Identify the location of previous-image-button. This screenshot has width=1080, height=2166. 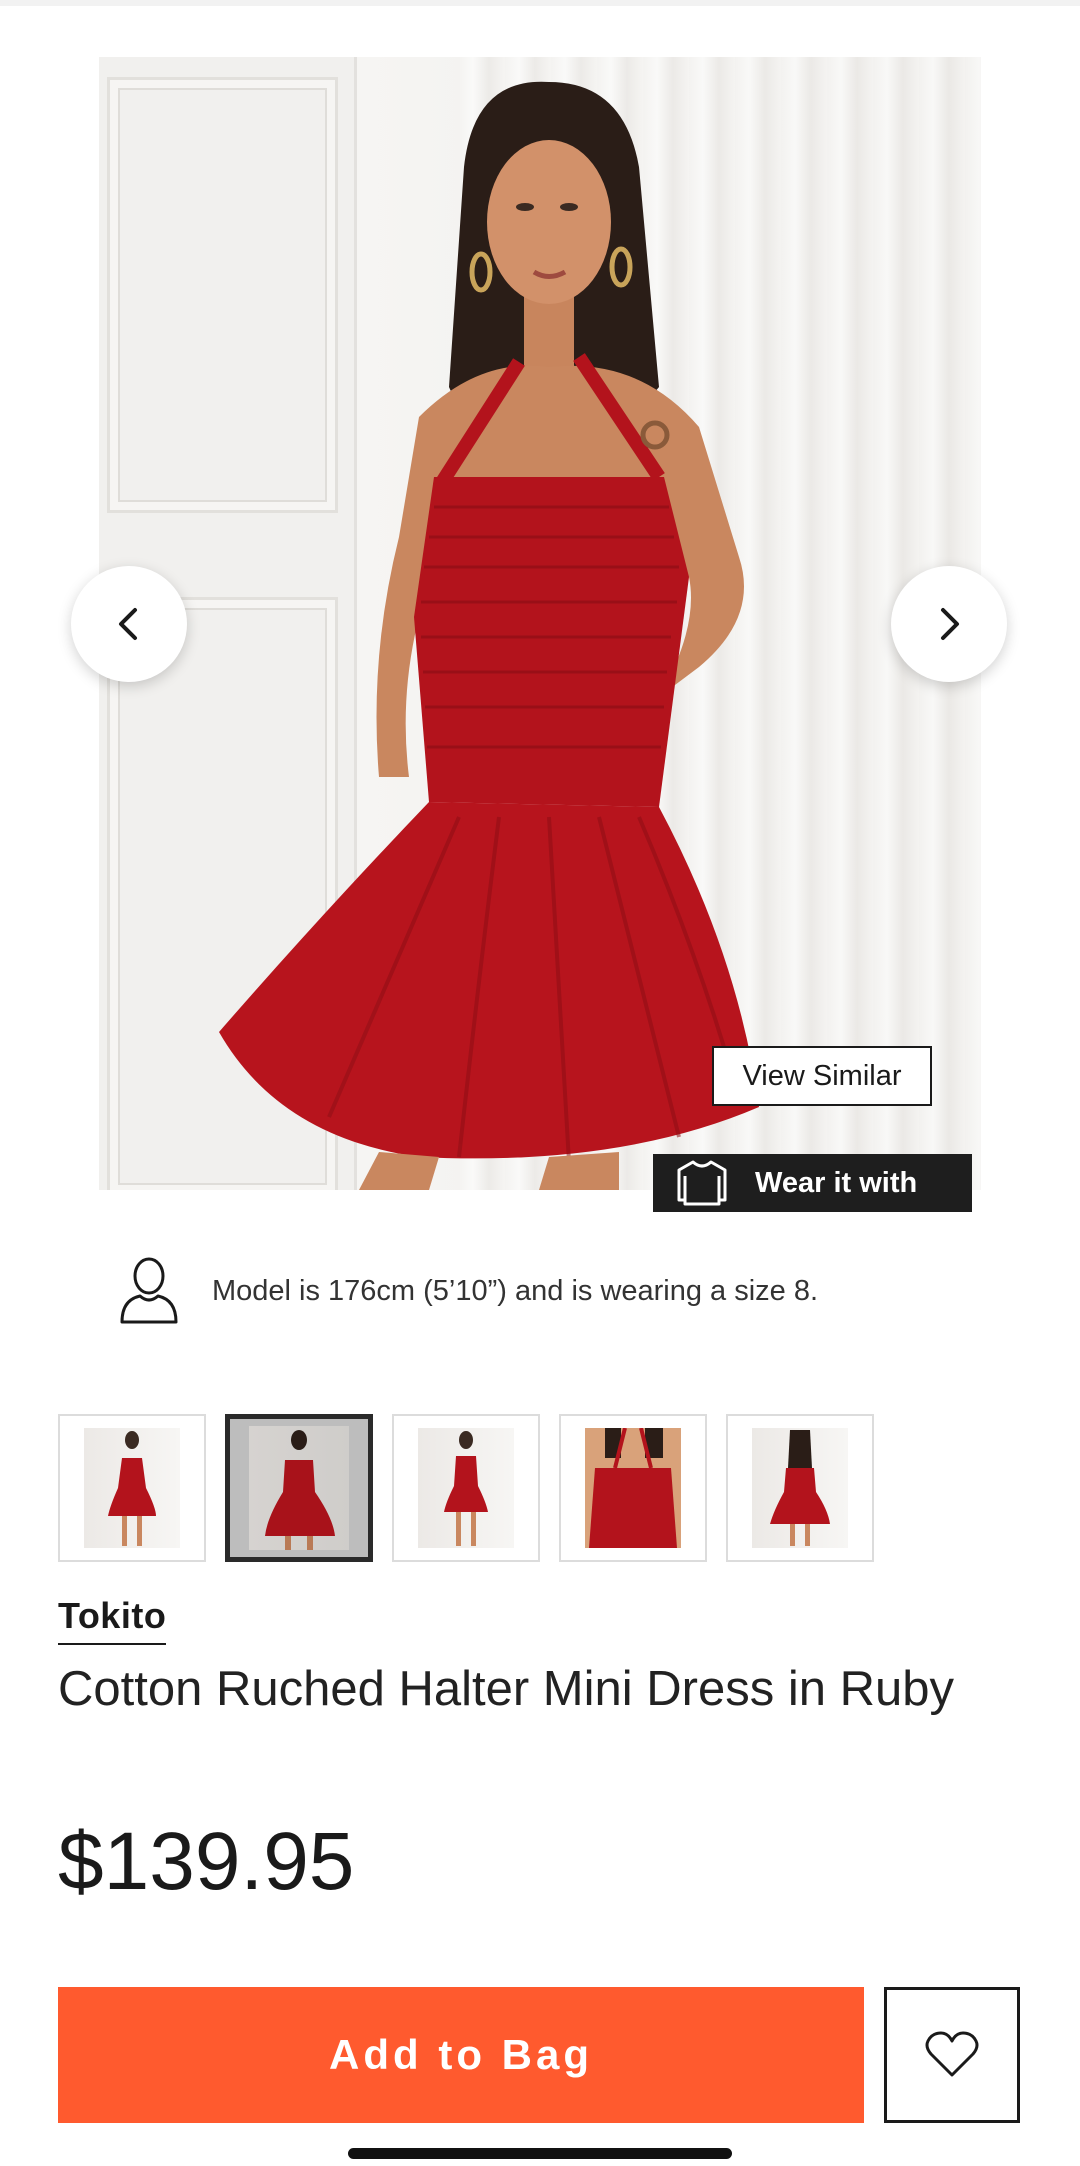
(129, 624).